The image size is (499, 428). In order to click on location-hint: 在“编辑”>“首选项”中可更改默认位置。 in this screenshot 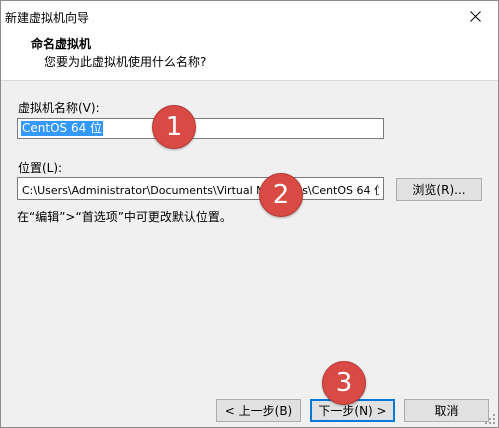, I will do `click(124, 217)`.